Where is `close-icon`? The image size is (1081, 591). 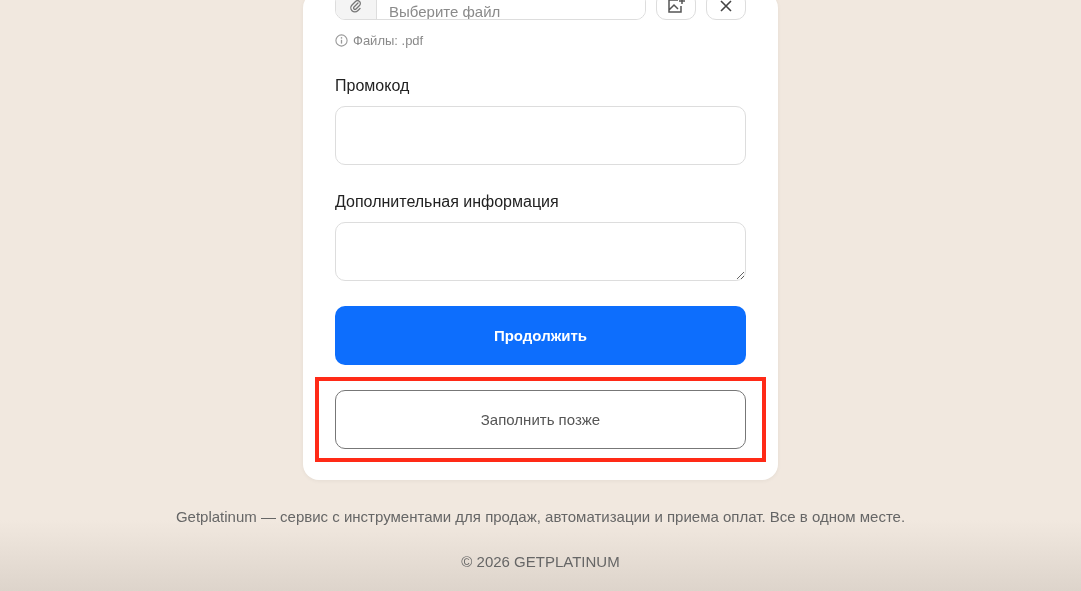 close-icon is located at coordinates (726, 6).